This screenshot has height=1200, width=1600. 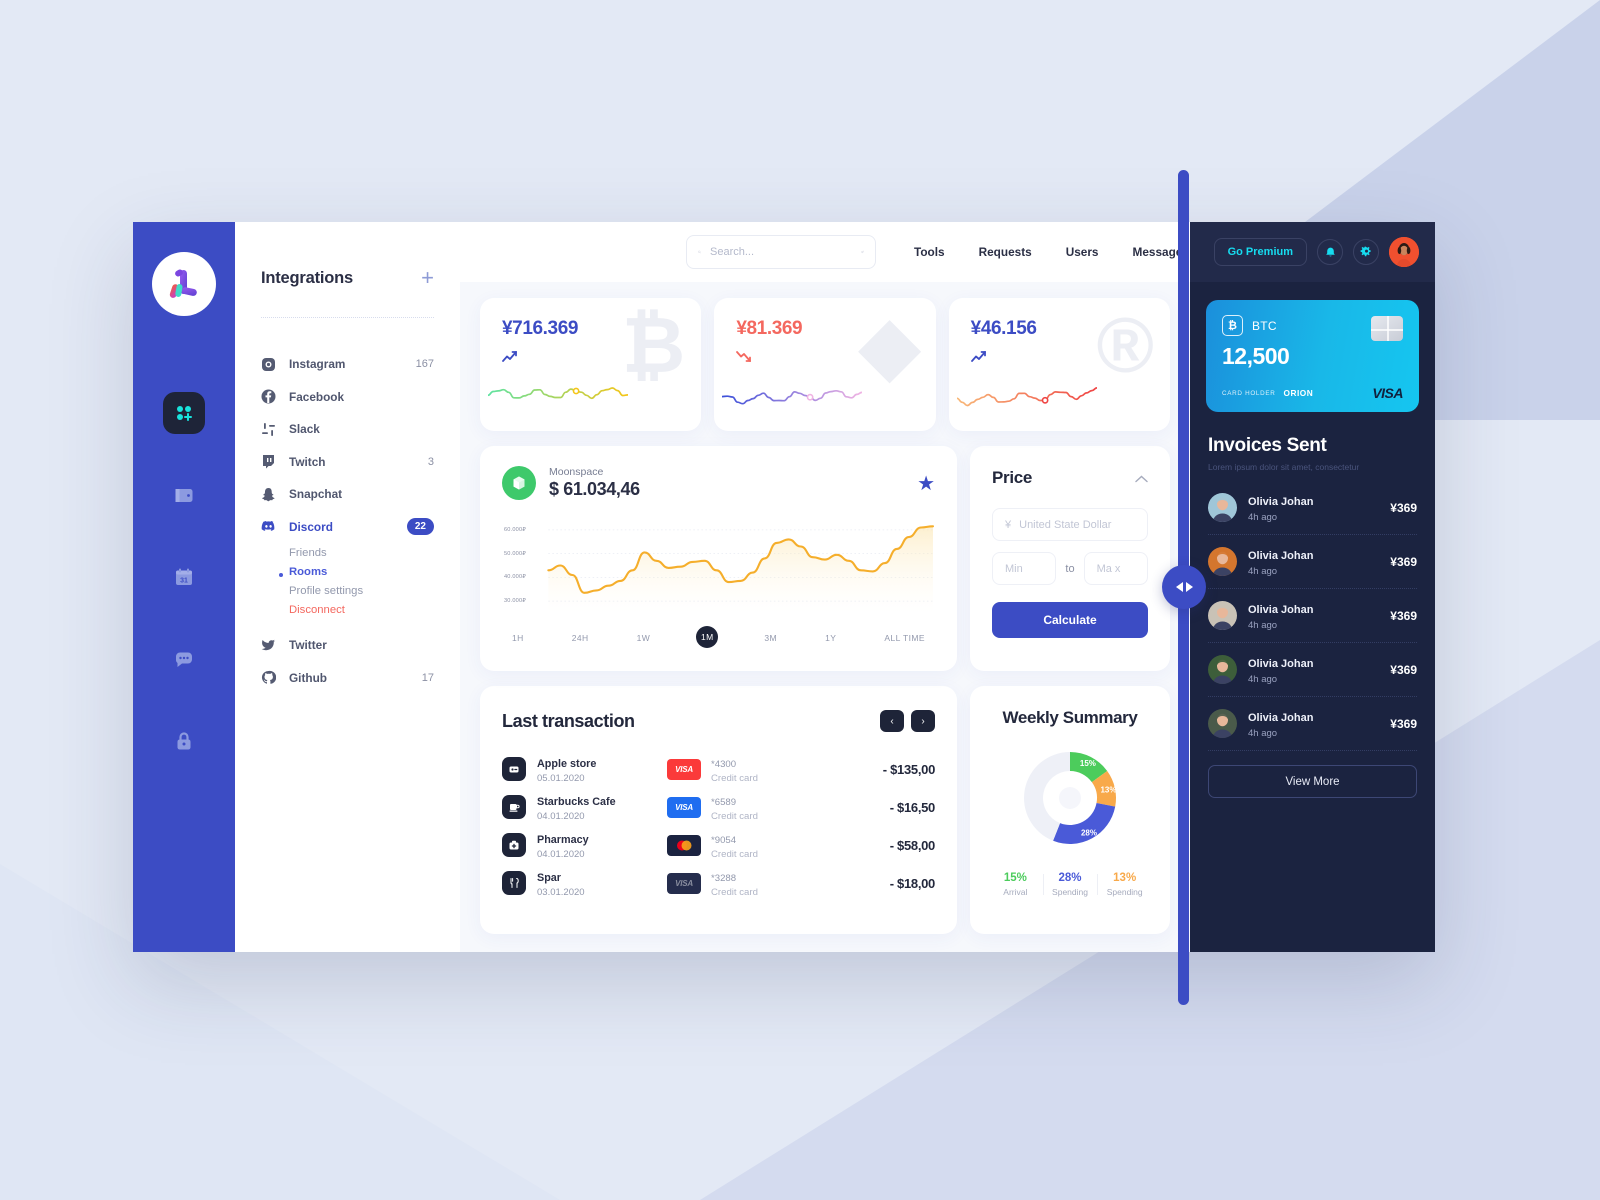 I want to click on range-all-time: ALL TIME, so click(x=904, y=638).